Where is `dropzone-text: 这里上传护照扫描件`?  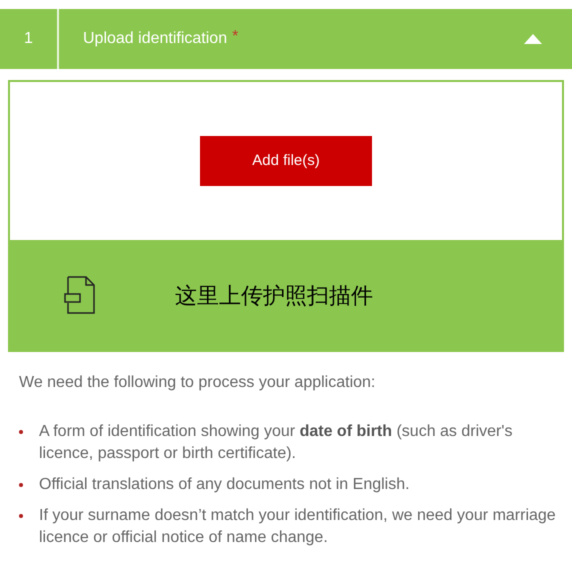 dropzone-text: 这里上传护照扫描件 is located at coordinates (274, 296).